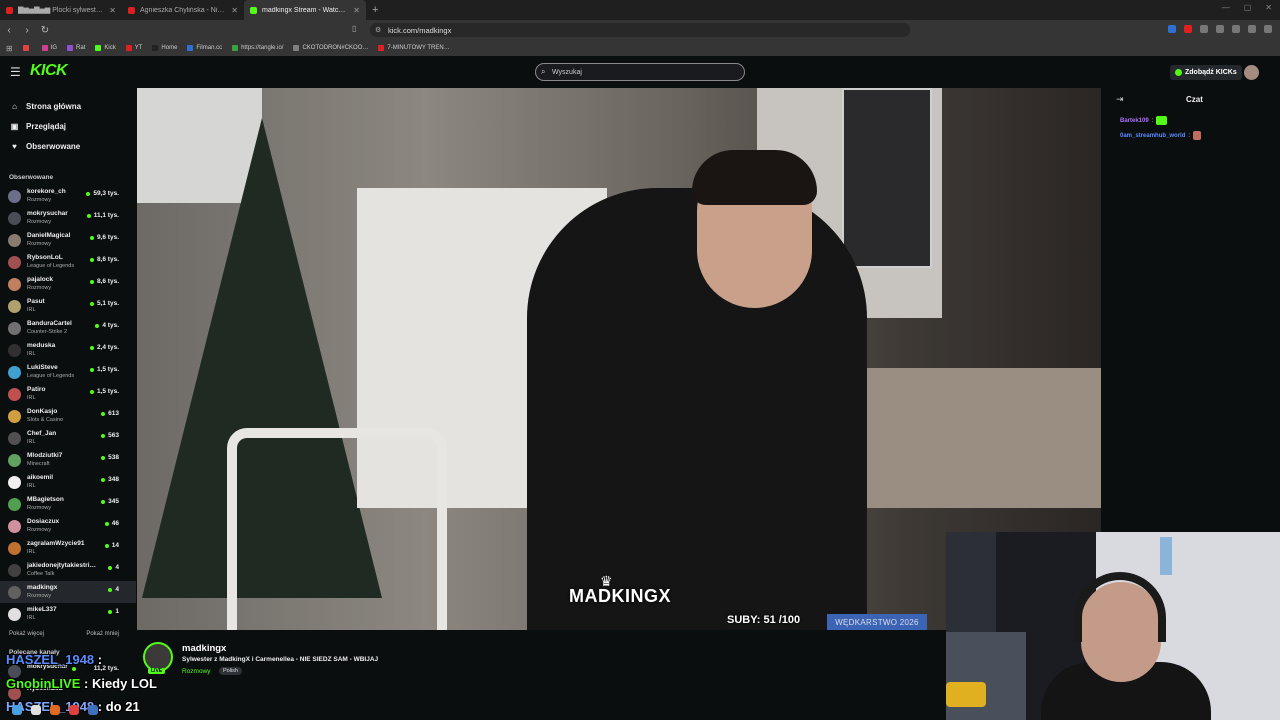  I want to click on chat-message: Bartek109:, so click(1144, 120).